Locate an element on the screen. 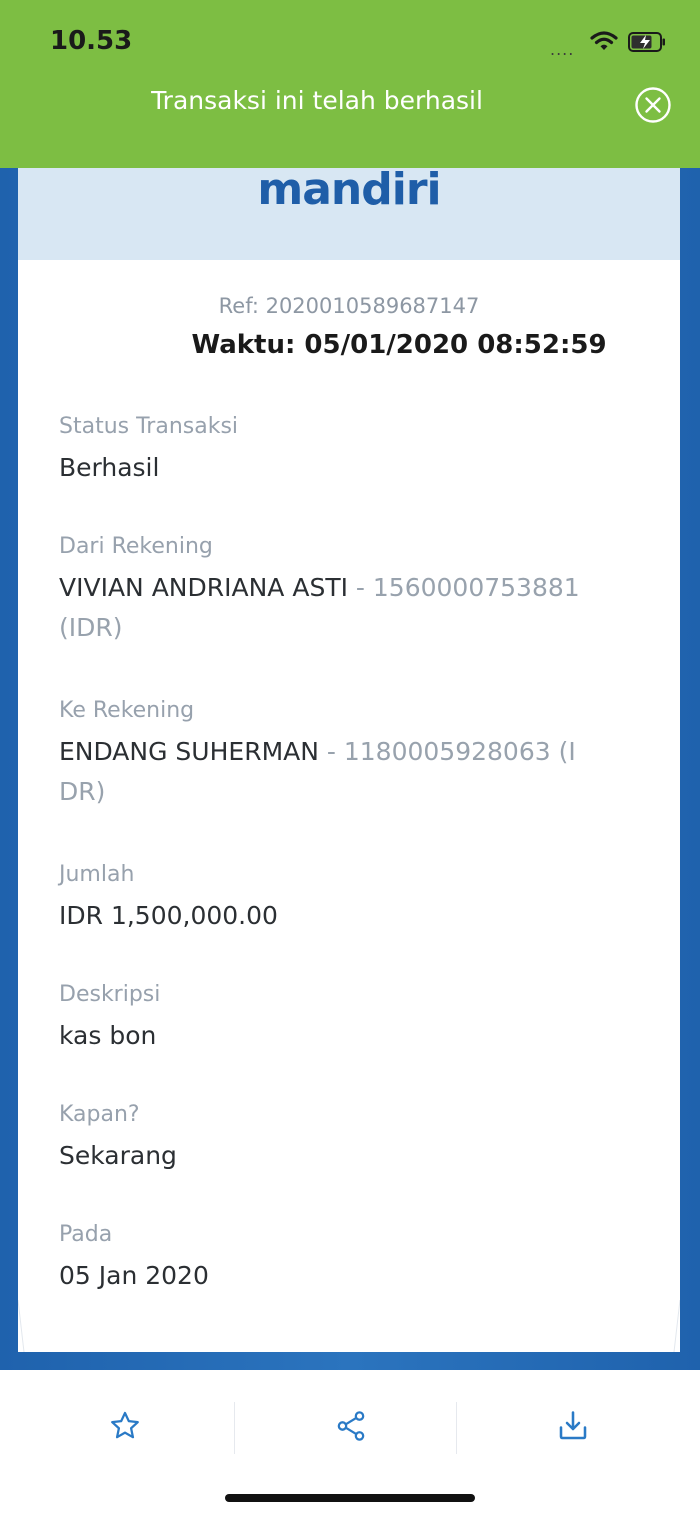  to-account-currency: DR) is located at coordinates (82, 791).